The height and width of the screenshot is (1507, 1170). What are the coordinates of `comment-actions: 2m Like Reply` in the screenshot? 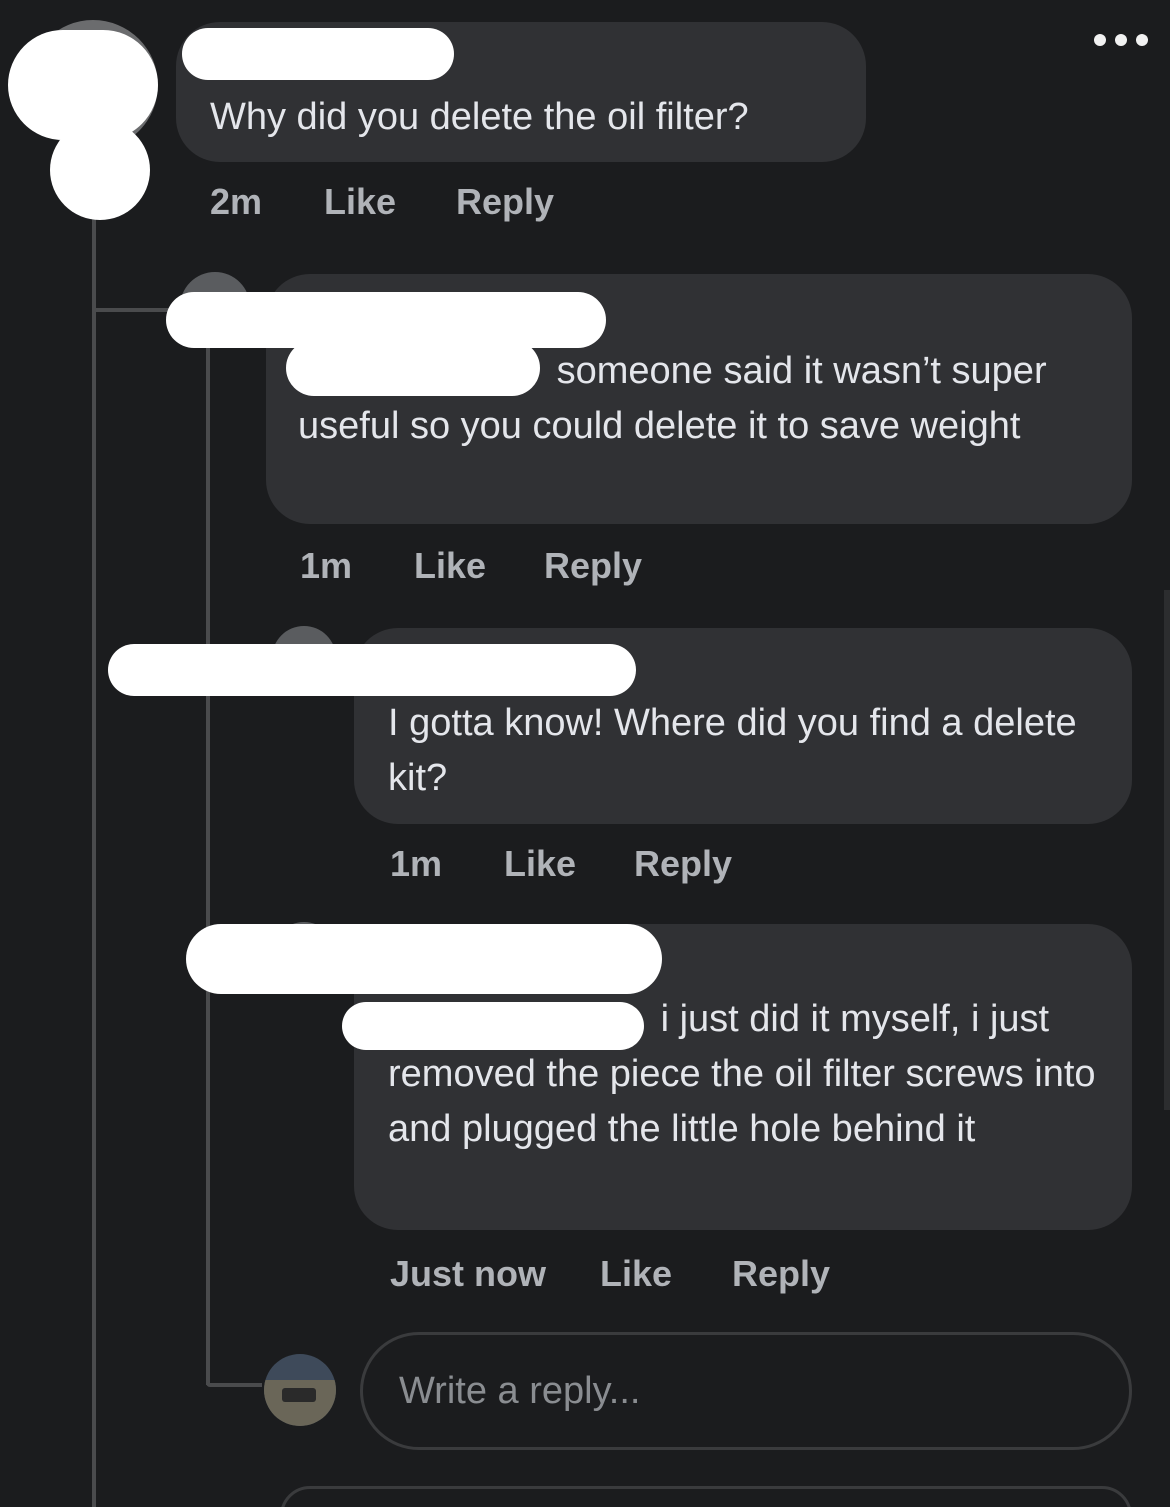 It's located at (382, 202).